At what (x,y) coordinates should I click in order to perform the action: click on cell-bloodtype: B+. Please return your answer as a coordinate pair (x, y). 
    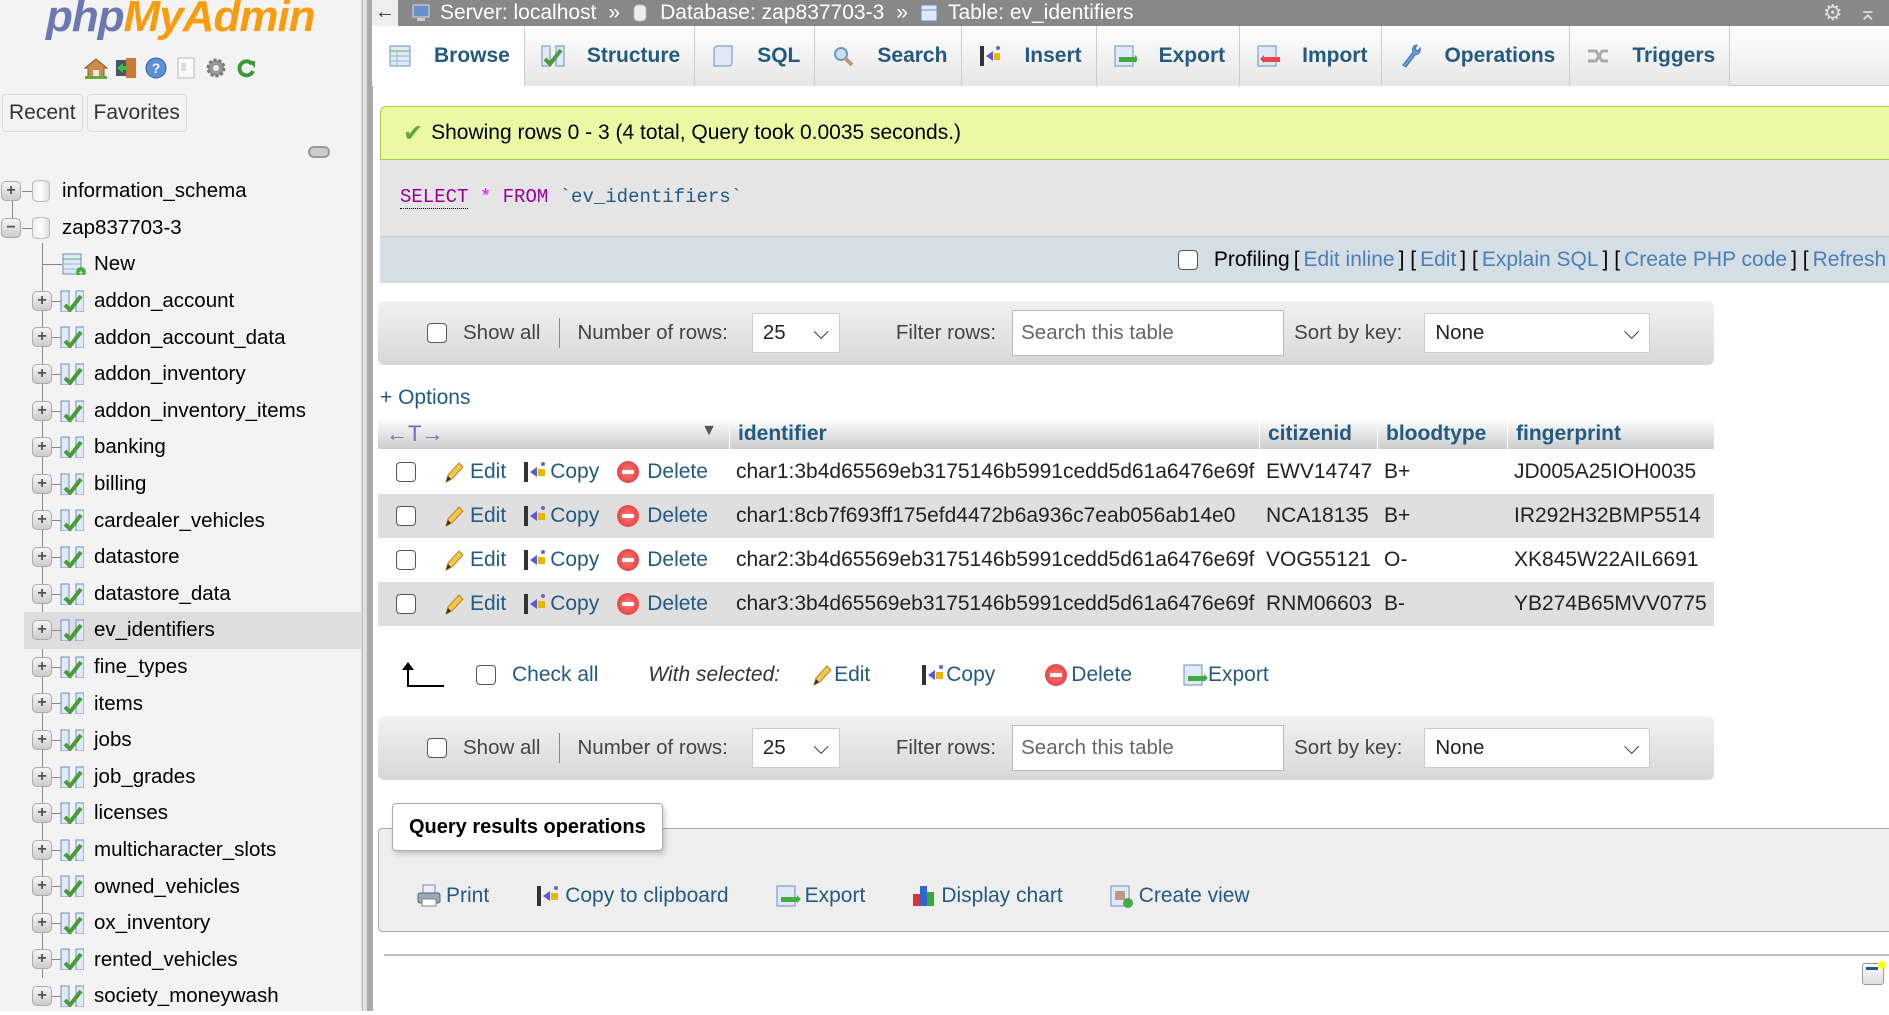
    Looking at the image, I should click on (1397, 516).